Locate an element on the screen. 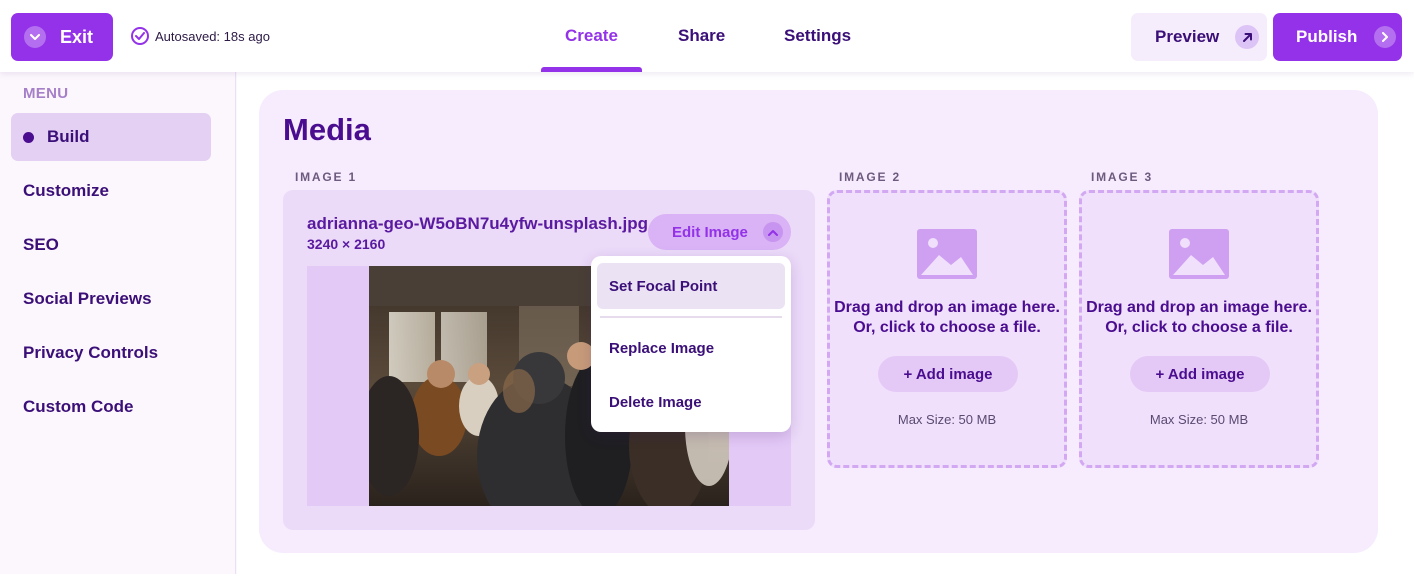  tab-settings: Settings is located at coordinates (817, 36).